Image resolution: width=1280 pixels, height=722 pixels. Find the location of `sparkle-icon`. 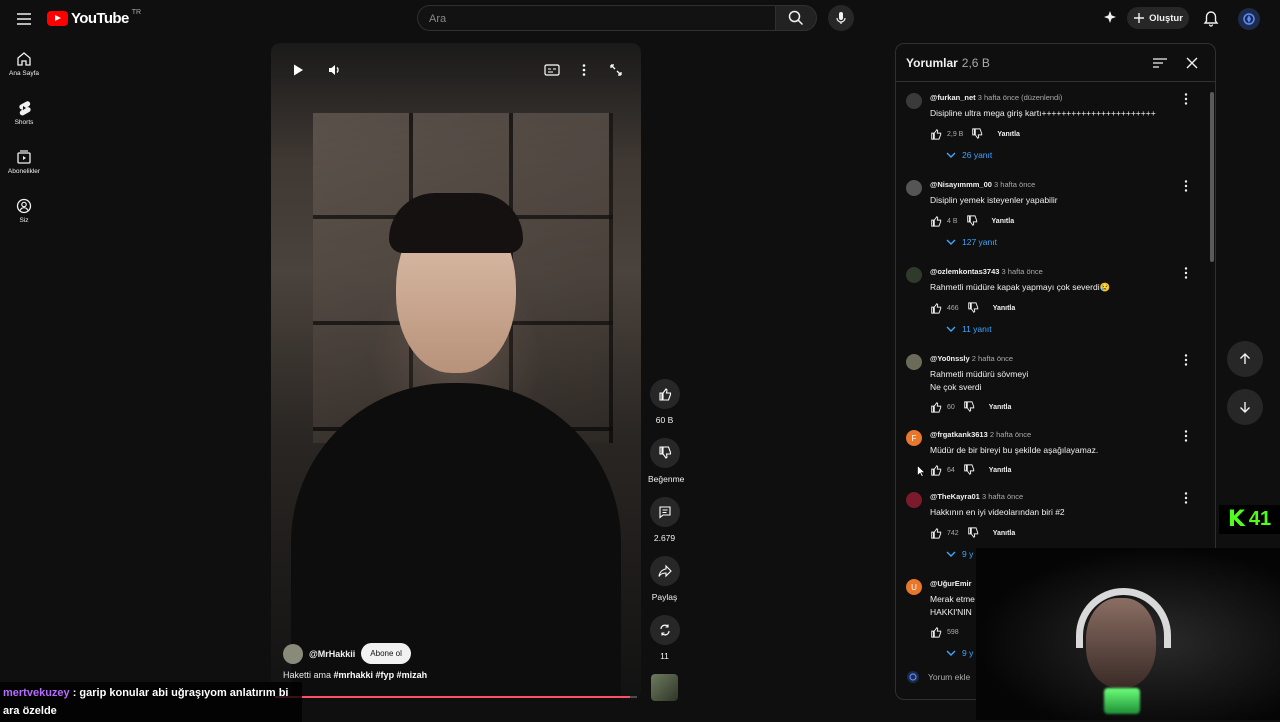

sparkle-icon is located at coordinates (1110, 18).